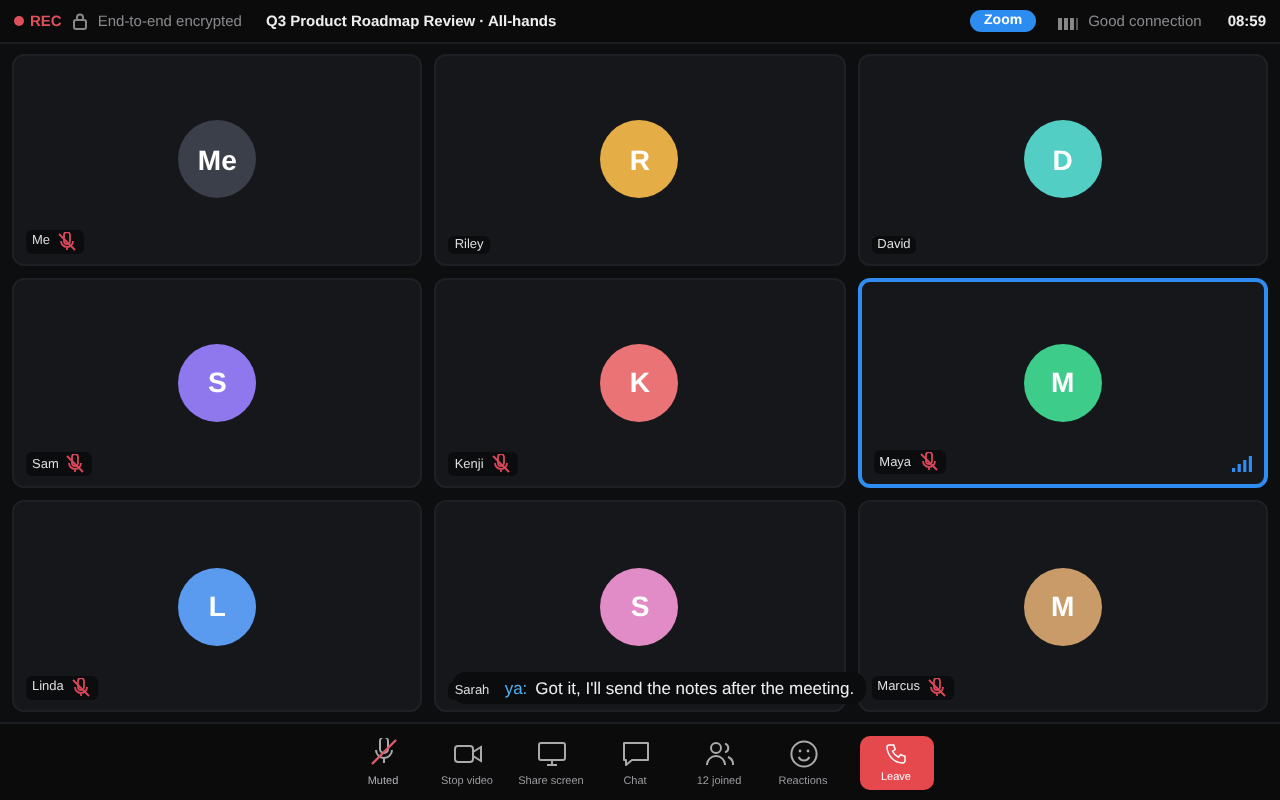 This screenshot has width=1280, height=800. What do you see at coordinates (639, 159) in the screenshot?
I see `avatar: R` at bounding box center [639, 159].